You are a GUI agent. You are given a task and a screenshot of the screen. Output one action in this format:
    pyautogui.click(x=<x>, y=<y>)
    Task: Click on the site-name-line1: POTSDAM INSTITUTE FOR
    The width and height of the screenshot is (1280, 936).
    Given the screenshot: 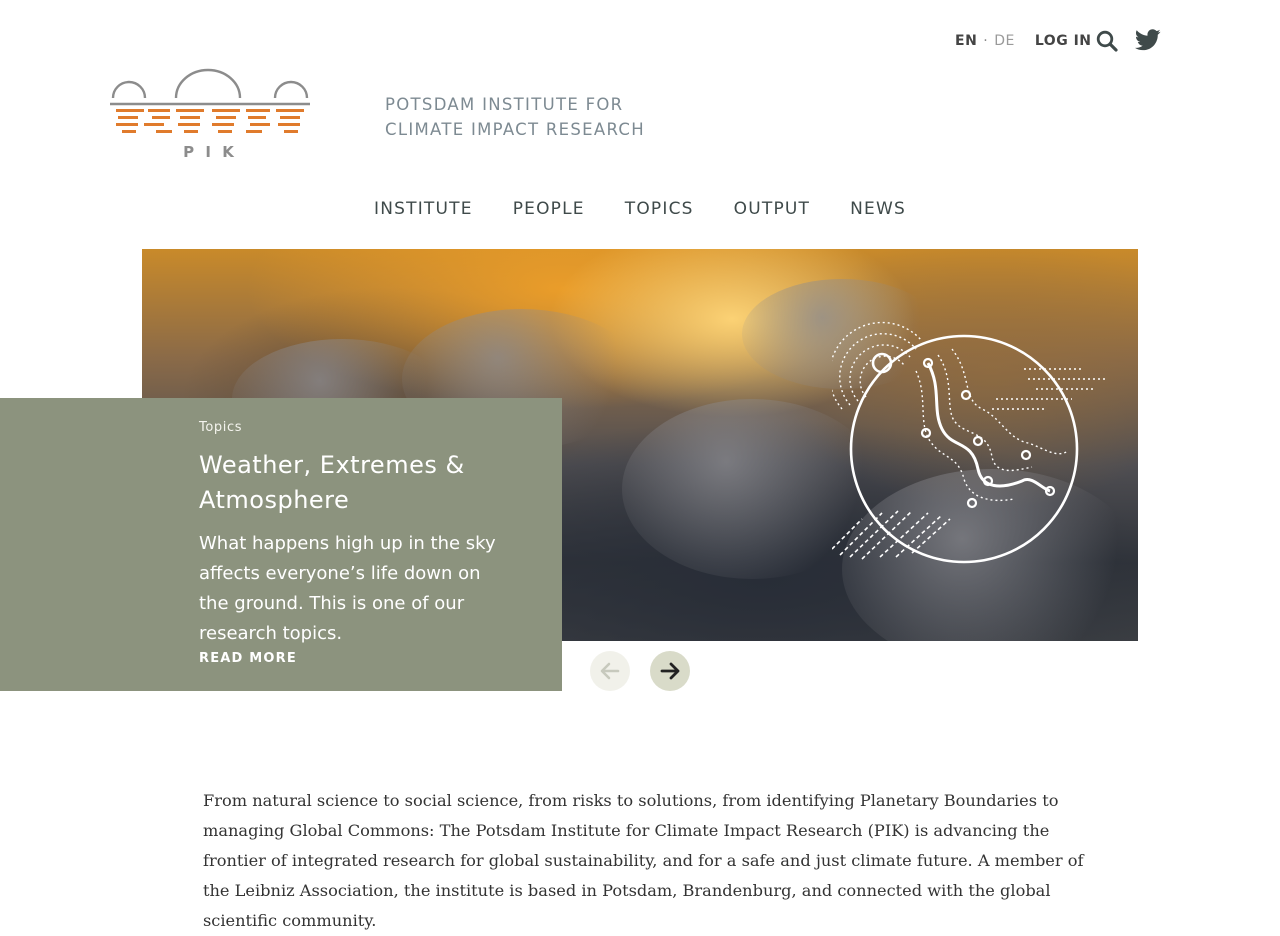 What is the action you would take?
    pyautogui.click(x=504, y=104)
    